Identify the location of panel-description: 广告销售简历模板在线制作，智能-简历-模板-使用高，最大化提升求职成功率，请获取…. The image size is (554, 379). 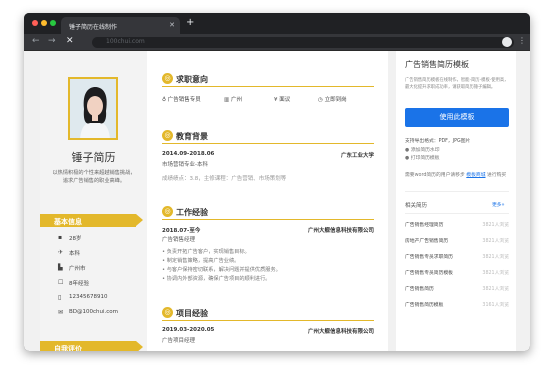
(457, 84).